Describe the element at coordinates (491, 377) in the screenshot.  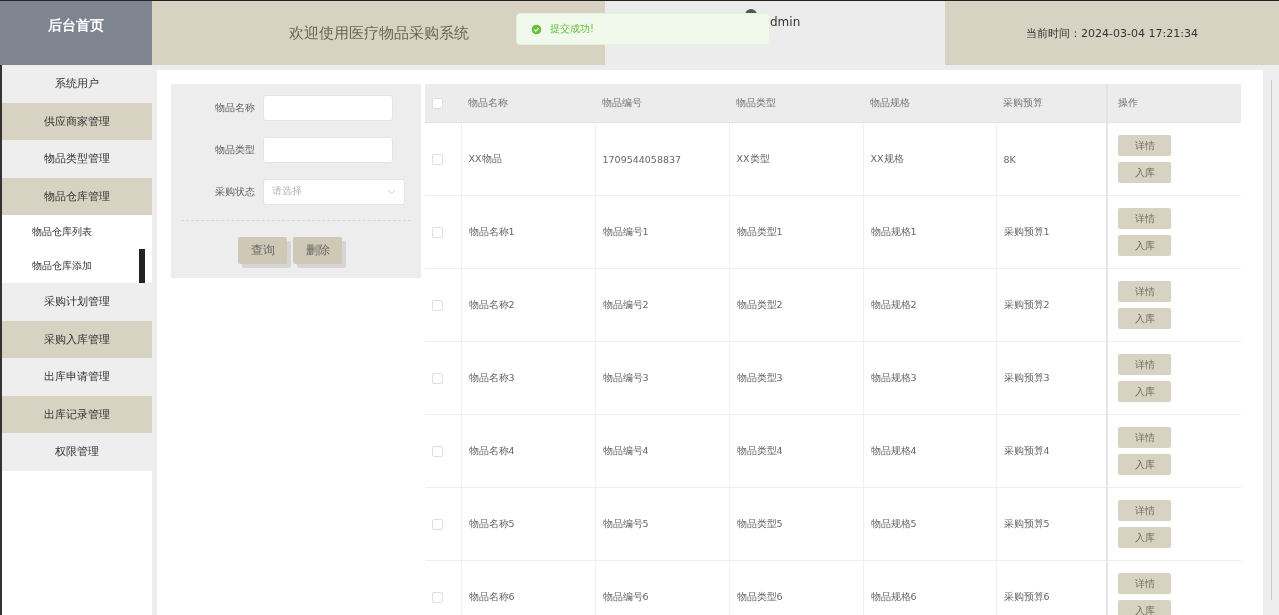
I see `table-cell: 物品名称3` at that location.